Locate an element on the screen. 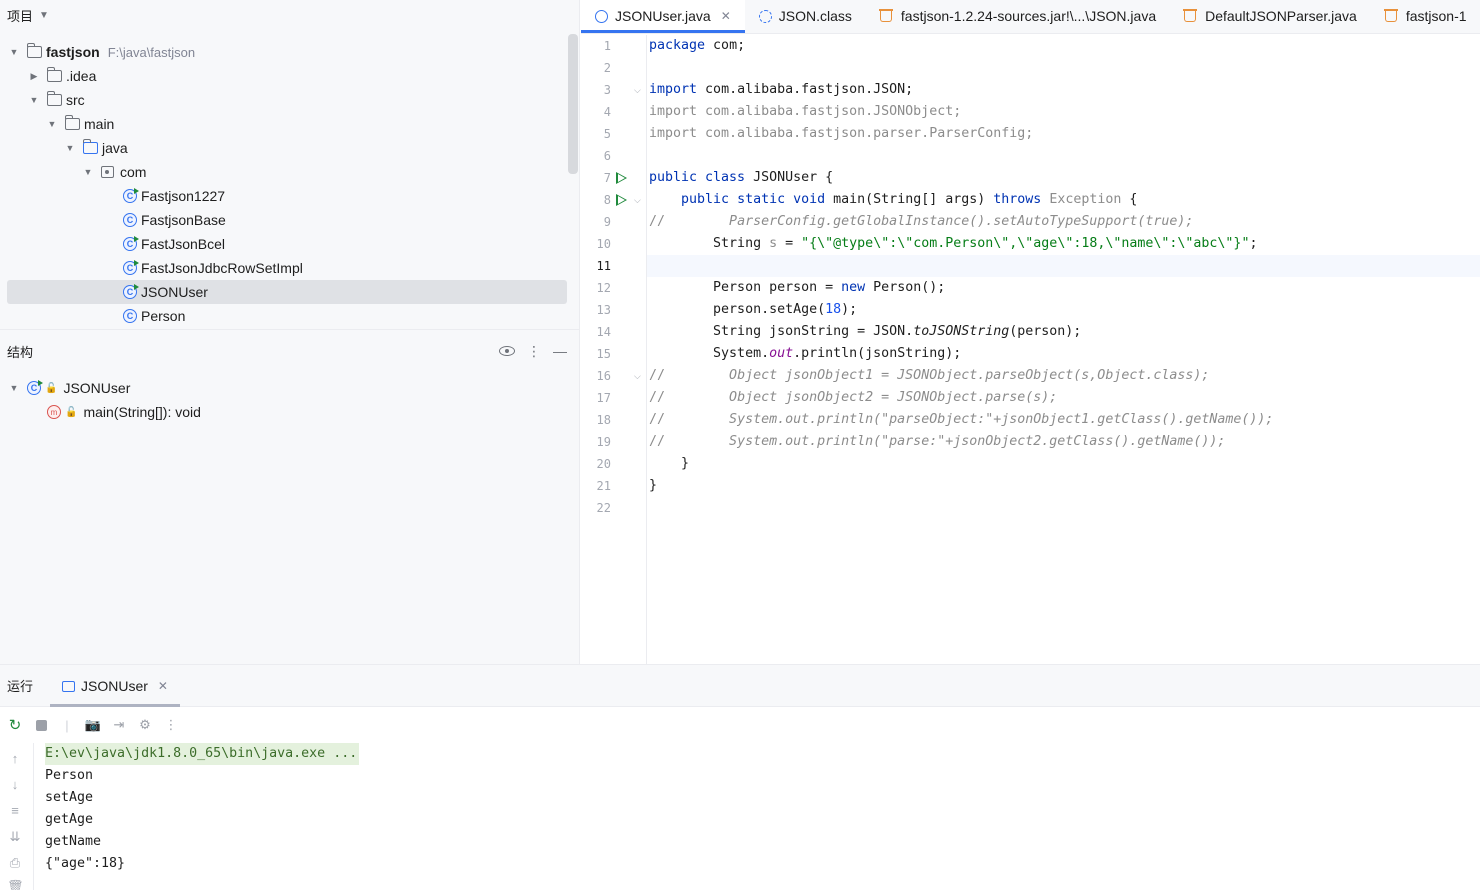 The image size is (1480, 890). structure-item-method: m 🔓 main(String[]): void is located at coordinates (287, 412).